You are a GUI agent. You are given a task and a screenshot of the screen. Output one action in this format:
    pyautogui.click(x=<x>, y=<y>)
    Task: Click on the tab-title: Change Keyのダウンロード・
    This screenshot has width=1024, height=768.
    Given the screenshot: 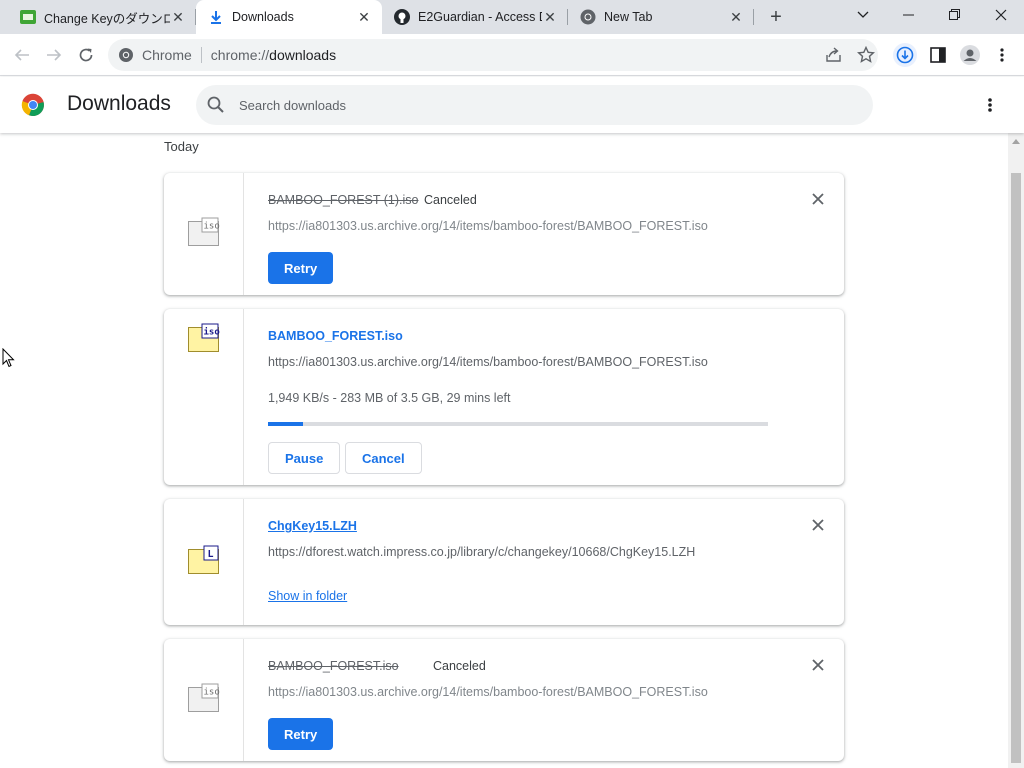 What is the action you would take?
    pyautogui.click(x=107, y=18)
    